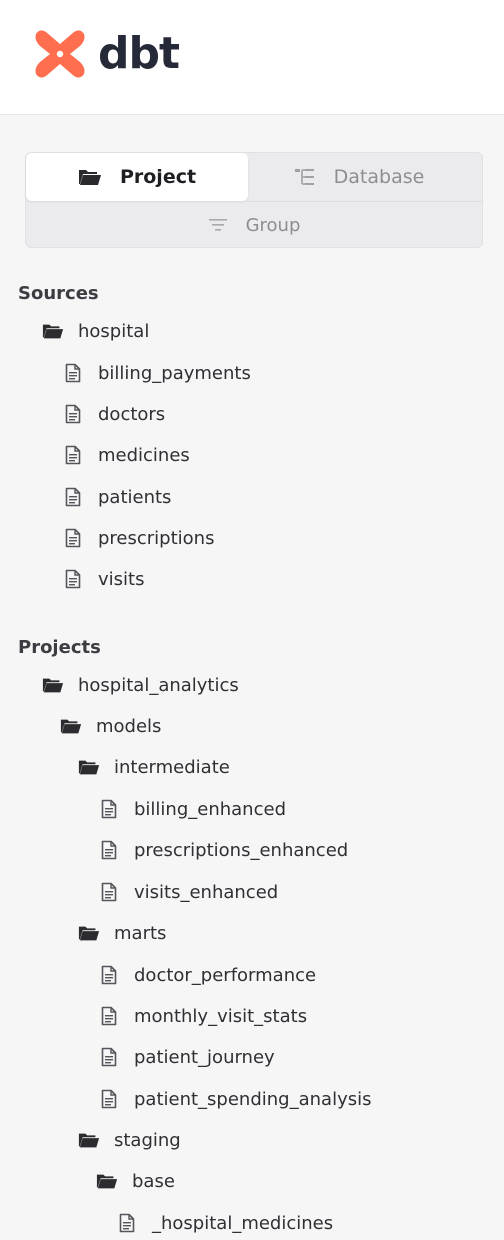 The image size is (504, 1240). What do you see at coordinates (59, 647) in the screenshot?
I see `projects-heading: Projects` at bounding box center [59, 647].